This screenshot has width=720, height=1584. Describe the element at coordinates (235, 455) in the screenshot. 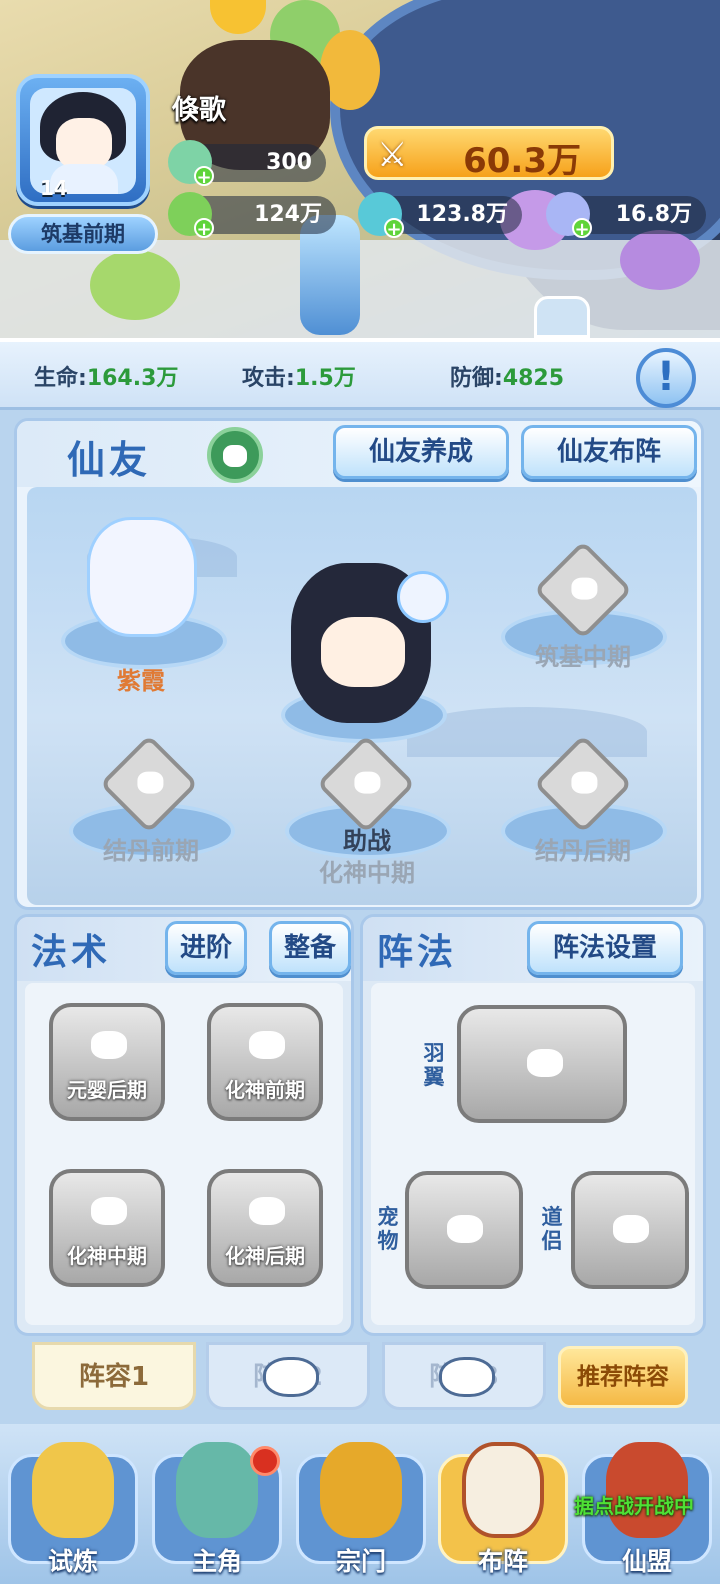

I see `companion-emblem-icon` at that location.